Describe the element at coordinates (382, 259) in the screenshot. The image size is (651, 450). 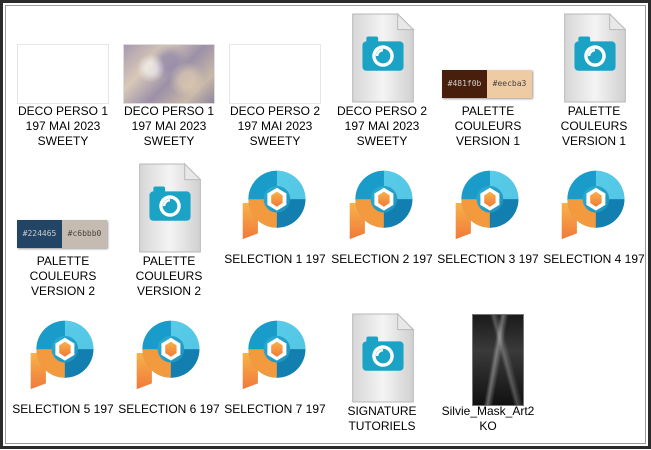
I see `file-name-label: SELECTION 2 197` at that location.